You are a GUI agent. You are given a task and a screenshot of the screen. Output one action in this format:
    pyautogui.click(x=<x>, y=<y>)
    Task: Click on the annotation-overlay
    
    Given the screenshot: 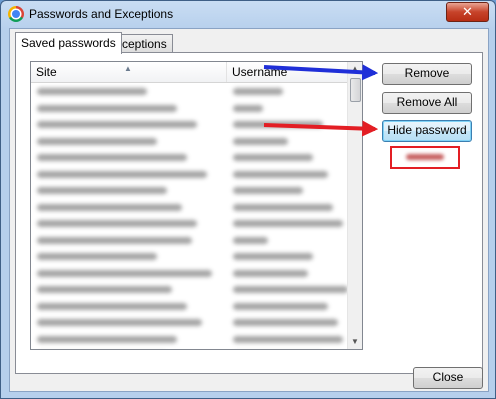 What is the action you would take?
    pyautogui.click(x=321, y=100)
    